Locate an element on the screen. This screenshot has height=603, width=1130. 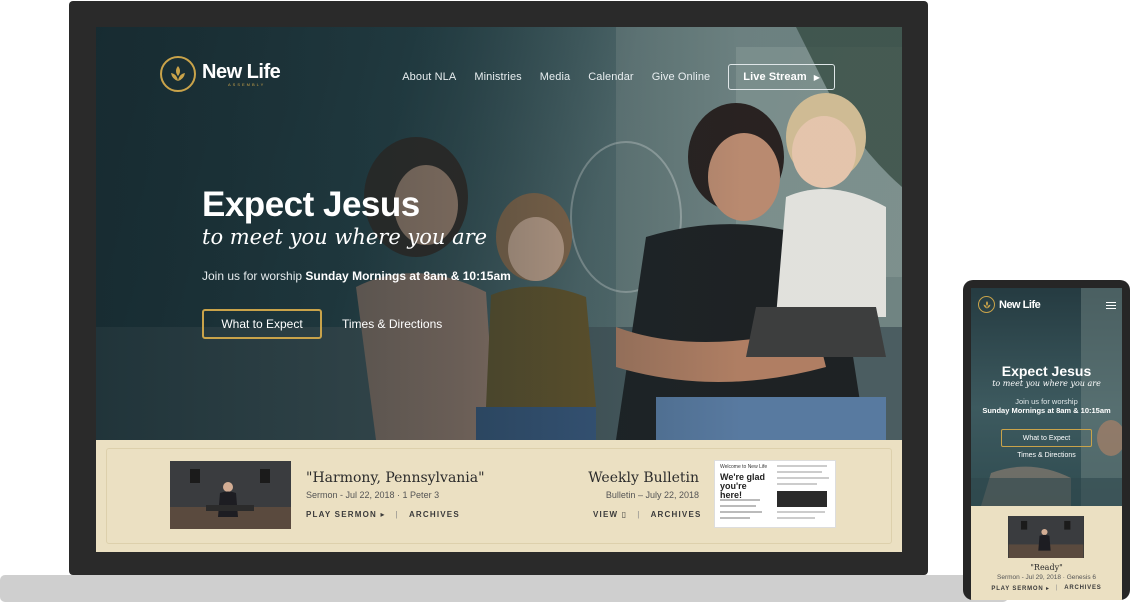
sermon-meta: Sermon - Jul 22, 2018 · 1 Peter 3 is located at coordinates (373, 495).